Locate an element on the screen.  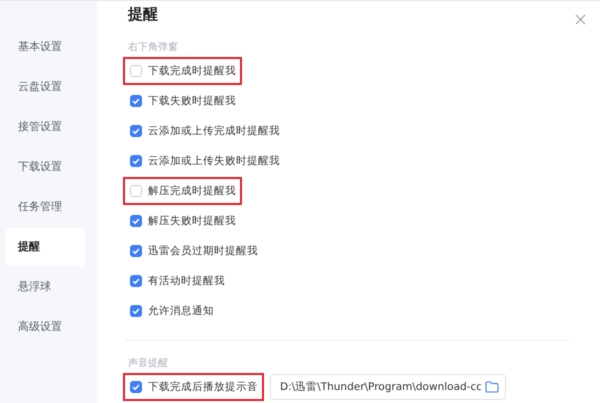
path-field: D:\迅雷\Thunder\Program\download-cc is located at coordinates (388, 387).